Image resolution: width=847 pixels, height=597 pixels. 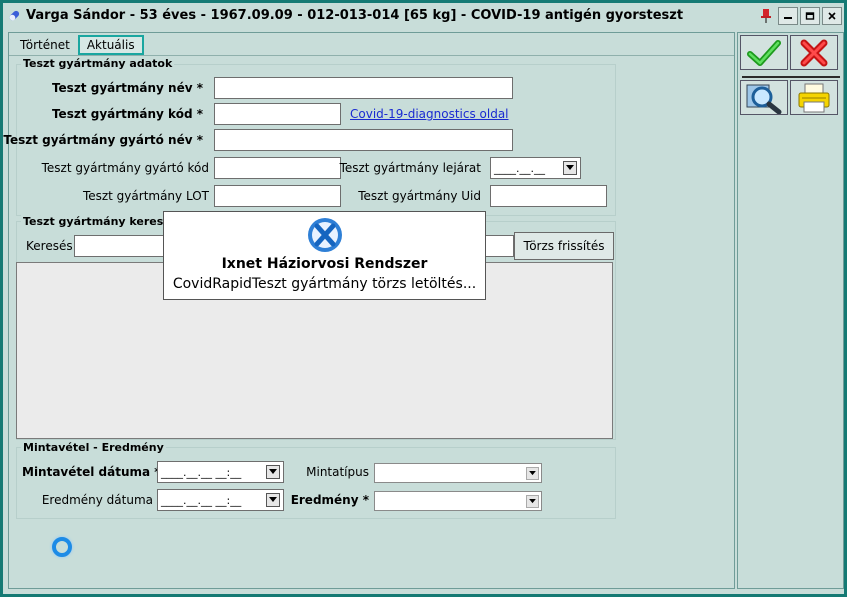 I want to click on lot-label: Teszt gyártmány LOT, so click(x=145, y=196).